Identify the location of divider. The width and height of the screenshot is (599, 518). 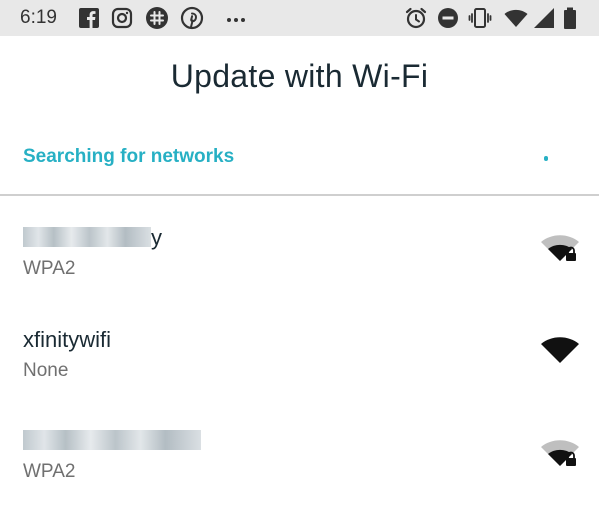
(299, 195).